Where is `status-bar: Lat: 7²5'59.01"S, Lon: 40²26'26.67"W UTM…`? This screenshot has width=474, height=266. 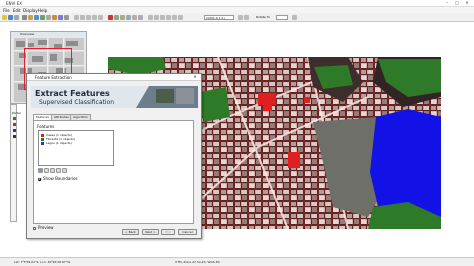
status-bar: Lat: 7²5'59.01"S, Lon: 40²26'26.67"W UTM… is located at coordinates (237, 261).